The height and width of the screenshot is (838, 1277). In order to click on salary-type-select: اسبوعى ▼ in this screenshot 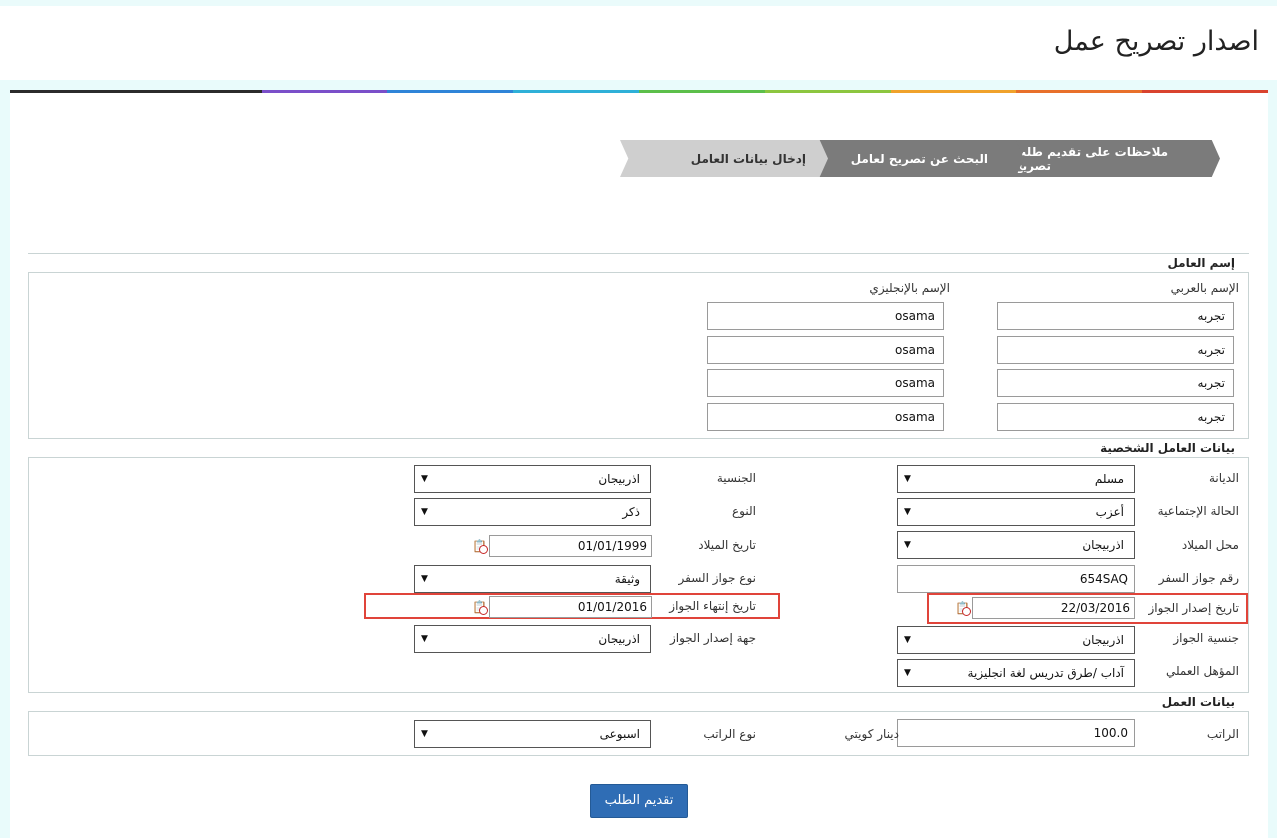, I will do `click(532, 734)`.